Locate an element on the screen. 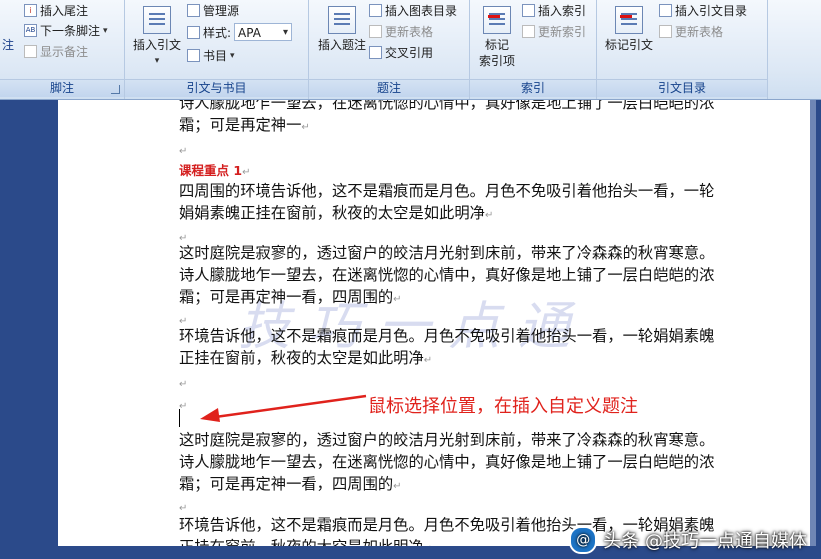 Image resolution: width=821 pixels, height=559 pixels. insert-citation-button: 插入引文 ▾ is located at coordinates (157, 37).